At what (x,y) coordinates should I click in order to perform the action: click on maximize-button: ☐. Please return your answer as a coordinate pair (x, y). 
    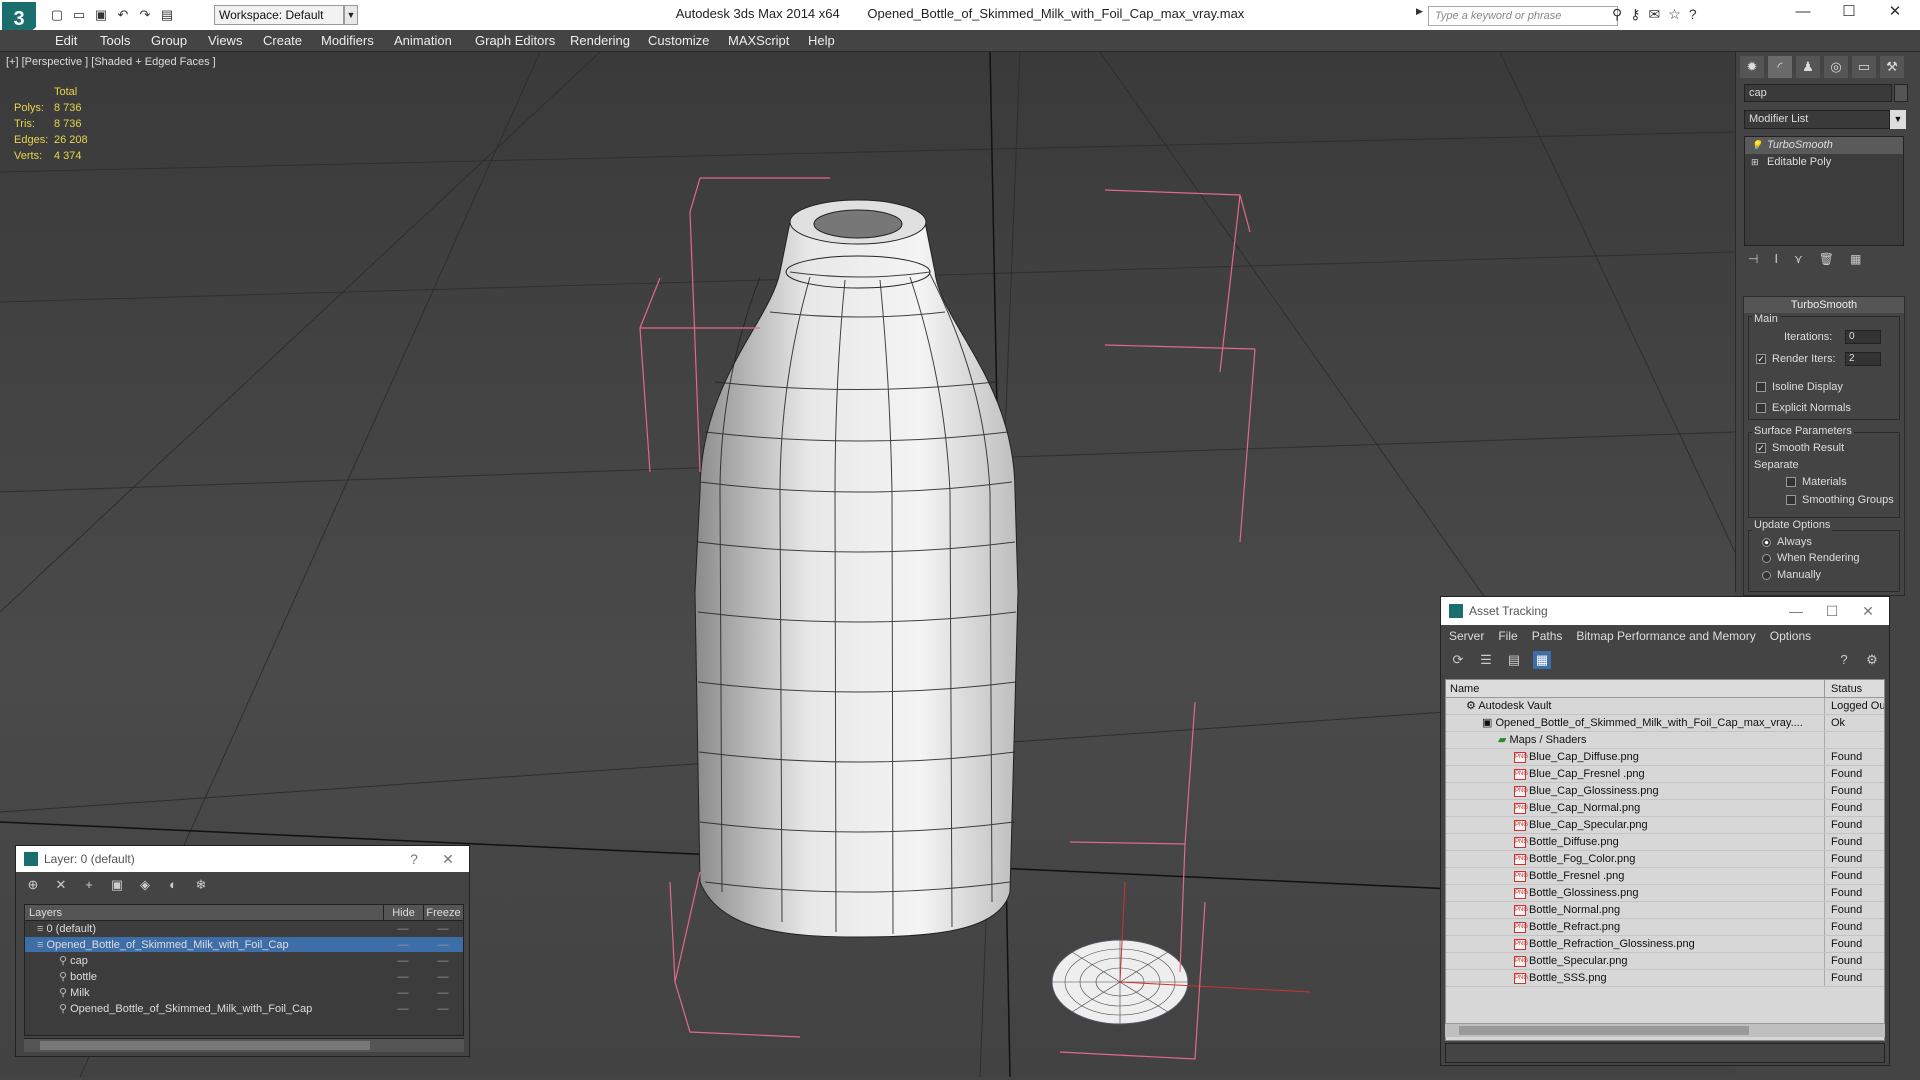
    Looking at the image, I should click on (1849, 13).